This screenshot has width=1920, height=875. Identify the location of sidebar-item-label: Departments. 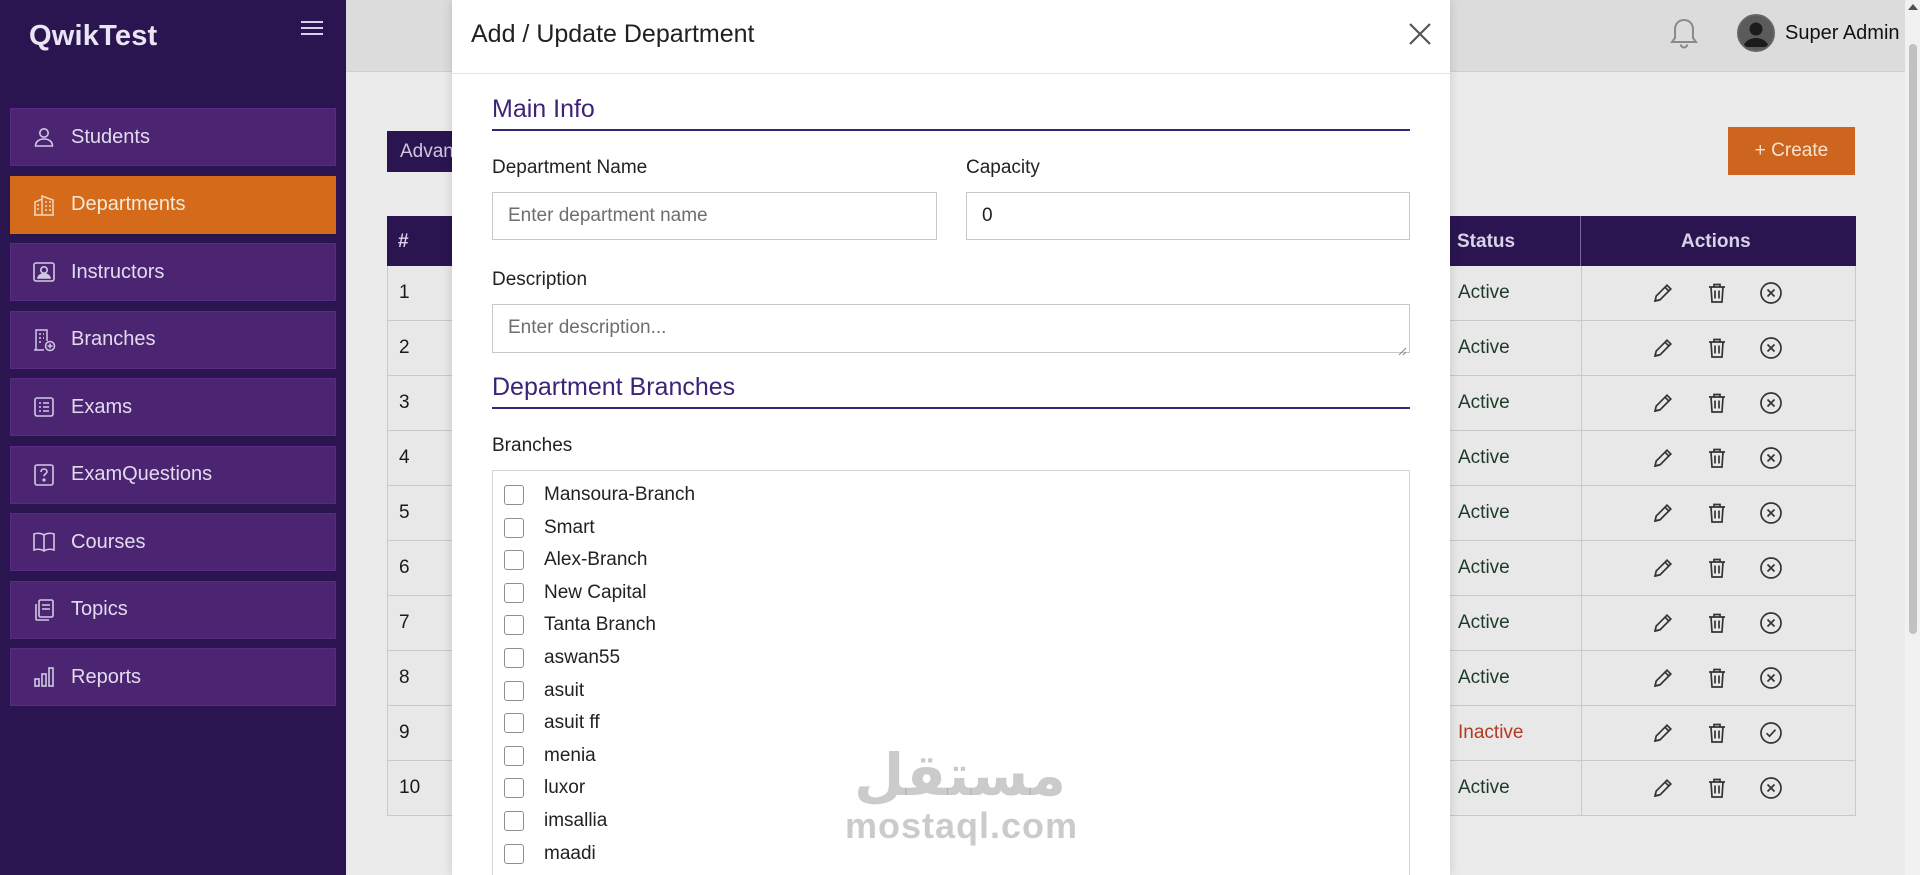
(128, 204).